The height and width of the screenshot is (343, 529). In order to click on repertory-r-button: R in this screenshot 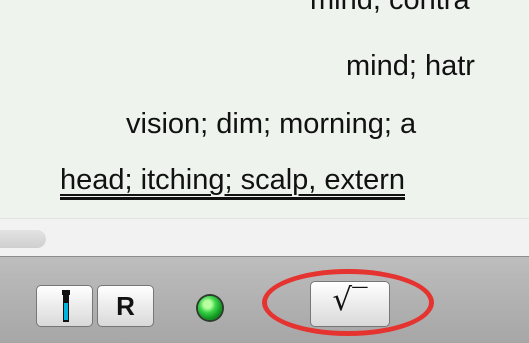, I will do `click(125, 306)`.